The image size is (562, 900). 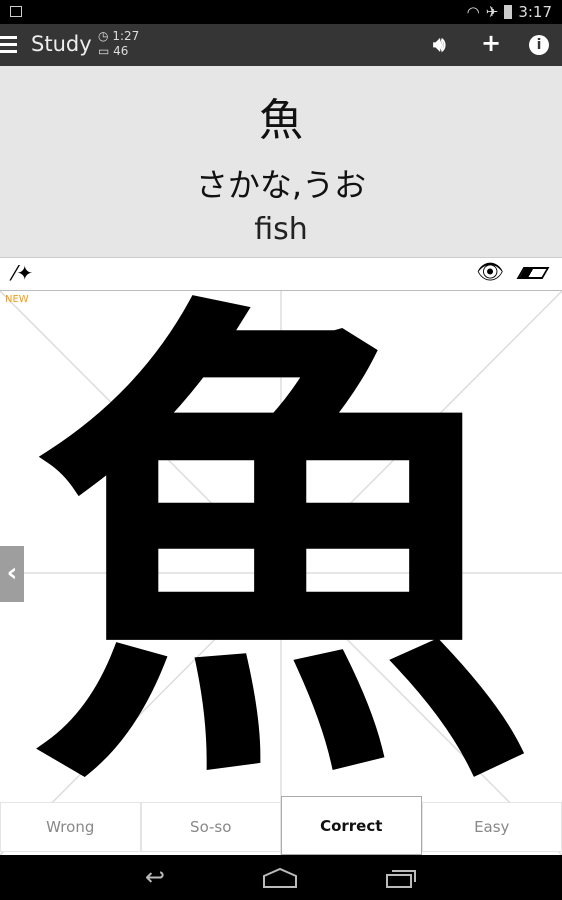 What do you see at coordinates (70, 827) in the screenshot?
I see `wrong-button: Wrong` at bounding box center [70, 827].